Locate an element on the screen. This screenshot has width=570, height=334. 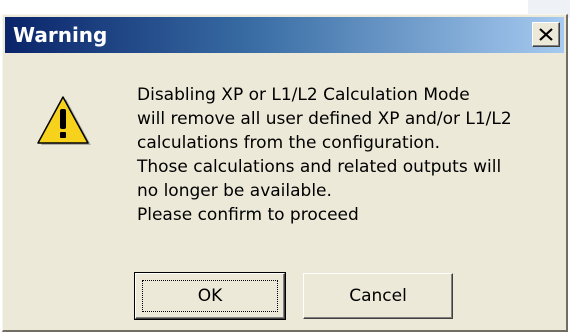
dialog-title: Warning is located at coordinates (60, 35).